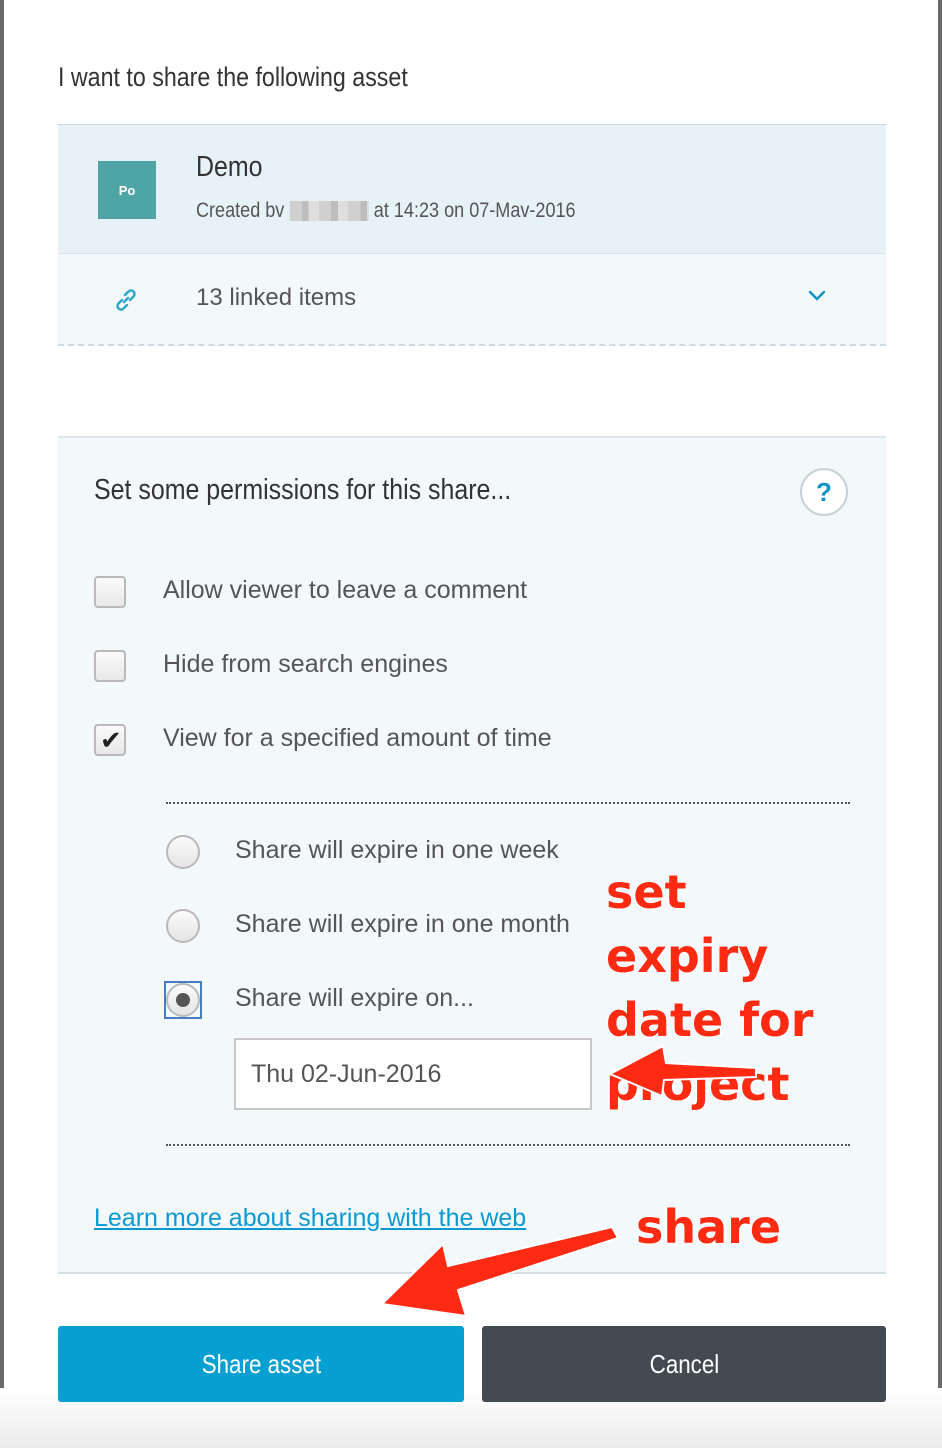 This screenshot has height=1448, width=942. I want to click on expire-month-label: Share will expire in one month, so click(402, 924).